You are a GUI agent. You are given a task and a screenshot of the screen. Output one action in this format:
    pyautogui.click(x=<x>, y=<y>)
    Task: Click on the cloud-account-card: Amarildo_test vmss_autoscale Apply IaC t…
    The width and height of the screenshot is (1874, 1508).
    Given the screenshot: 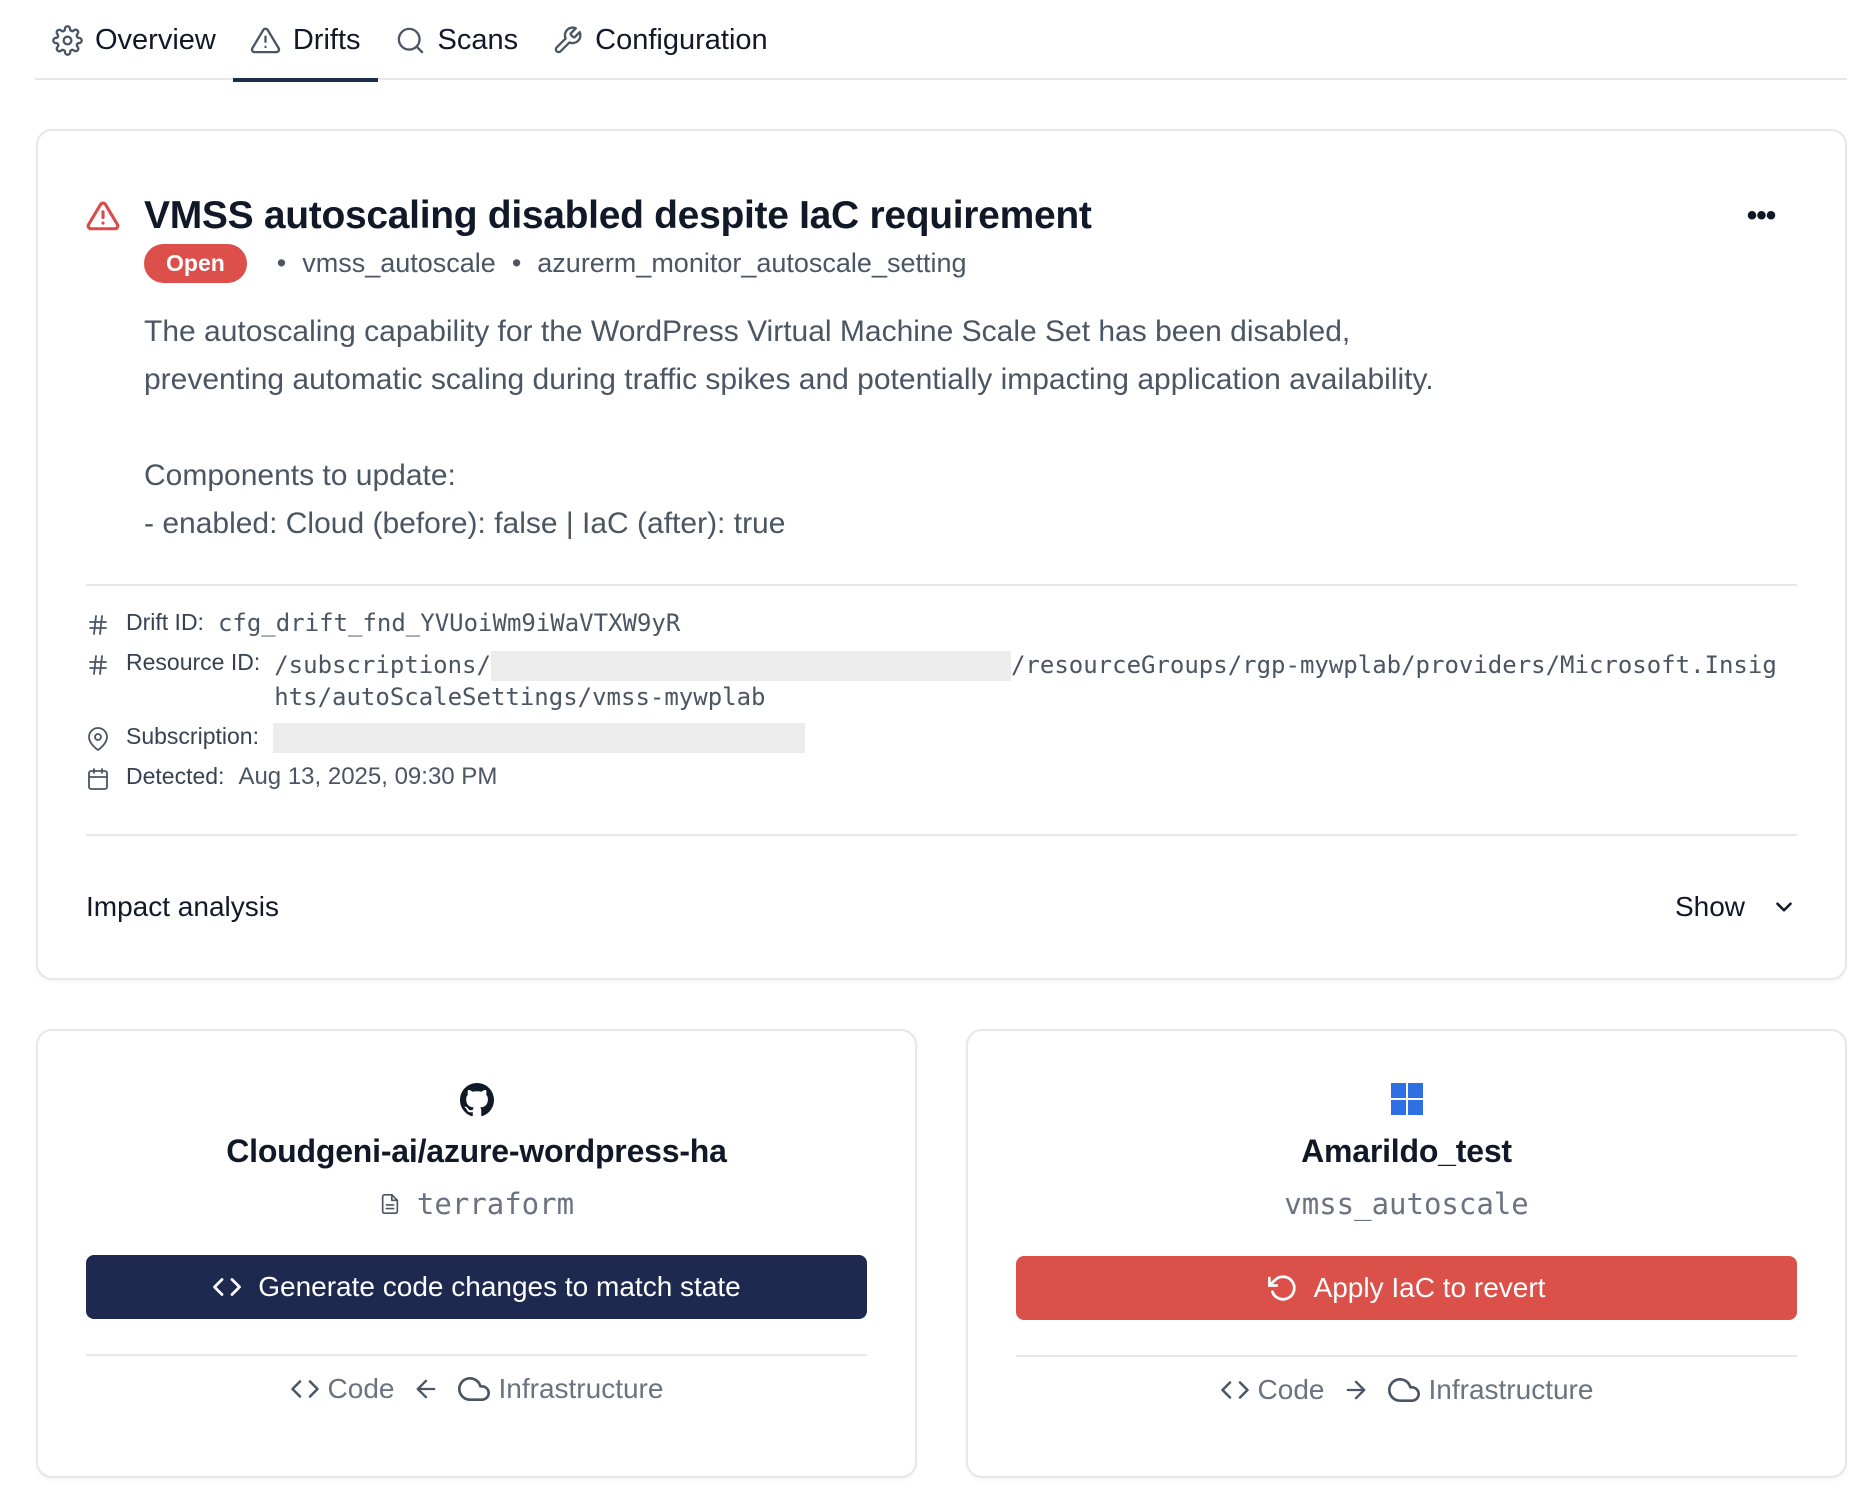 What is the action you would take?
    pyautogui.click(x=1406, y=1253)
    